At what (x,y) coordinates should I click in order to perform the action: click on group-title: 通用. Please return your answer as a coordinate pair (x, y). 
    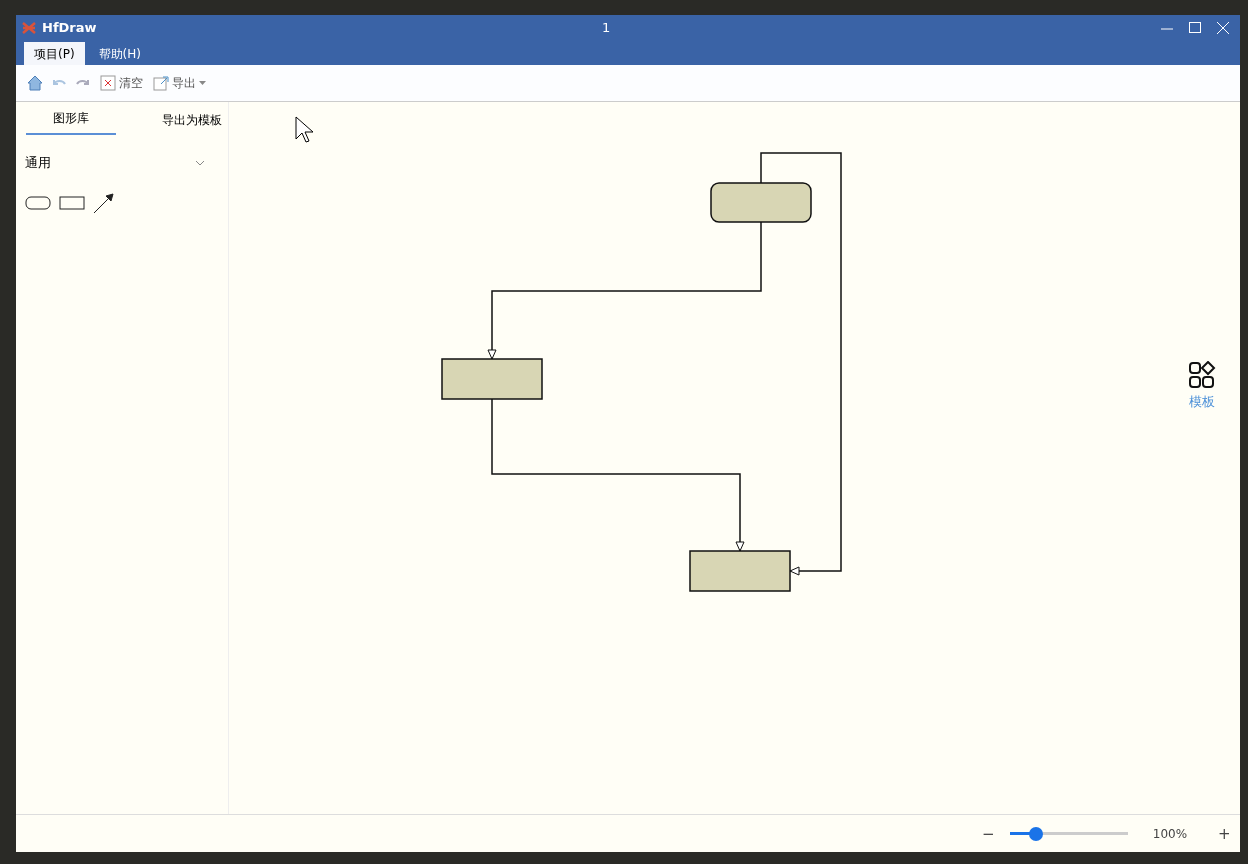
    Looking at the image, I should click on (38, 163).